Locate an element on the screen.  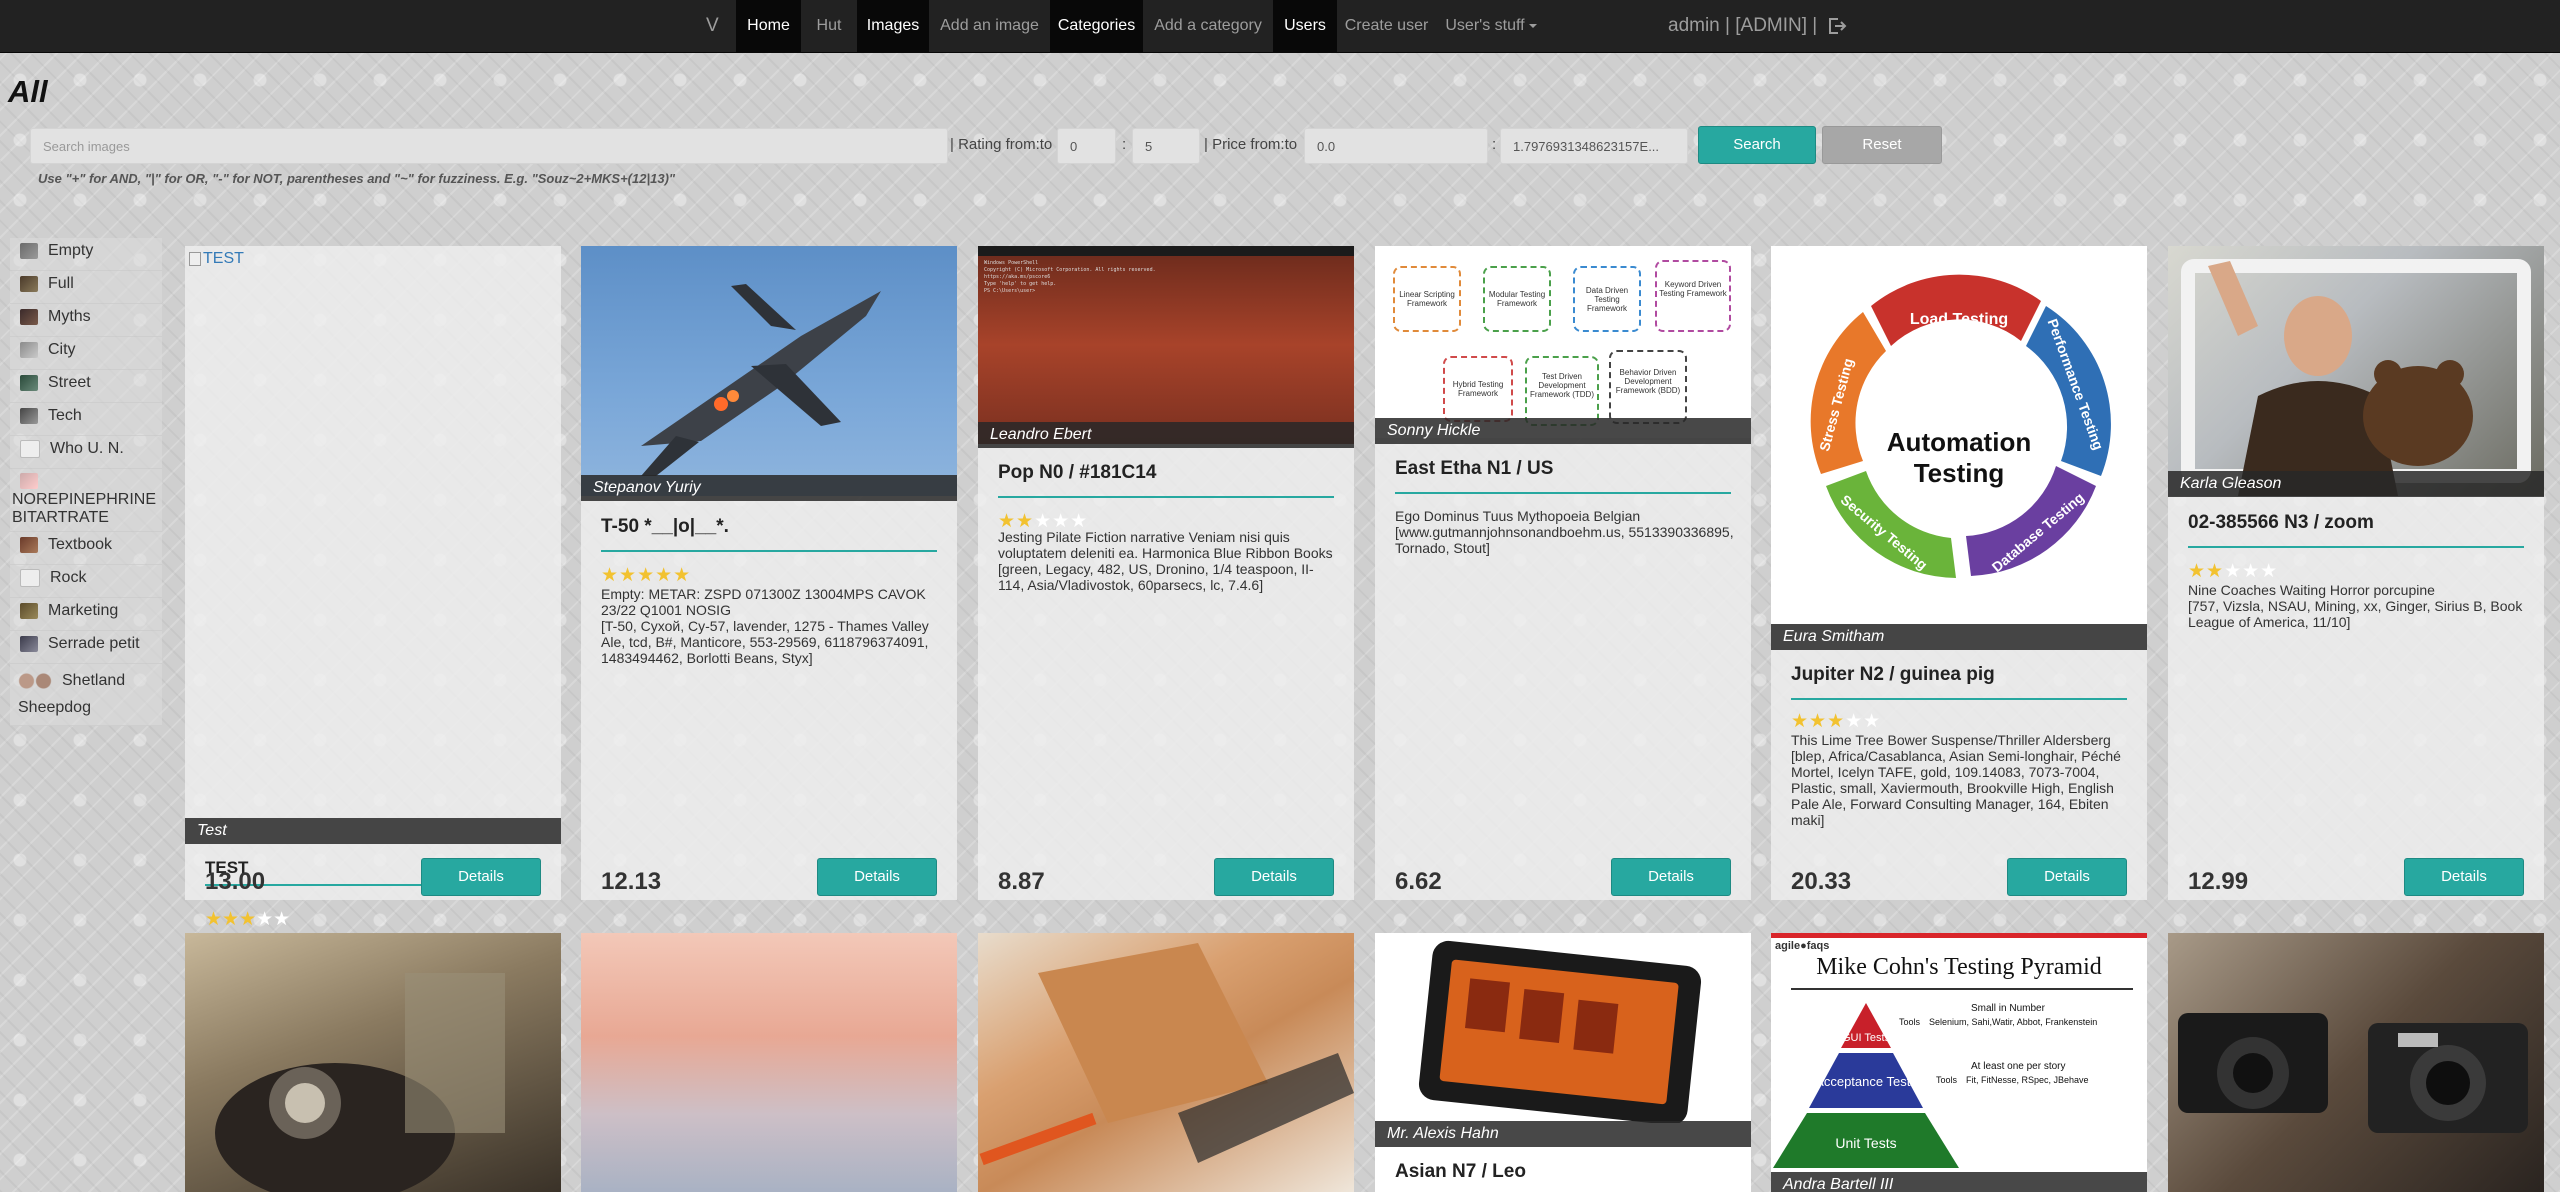
card-price: 20.33 is located at coordinates (1821, 881).